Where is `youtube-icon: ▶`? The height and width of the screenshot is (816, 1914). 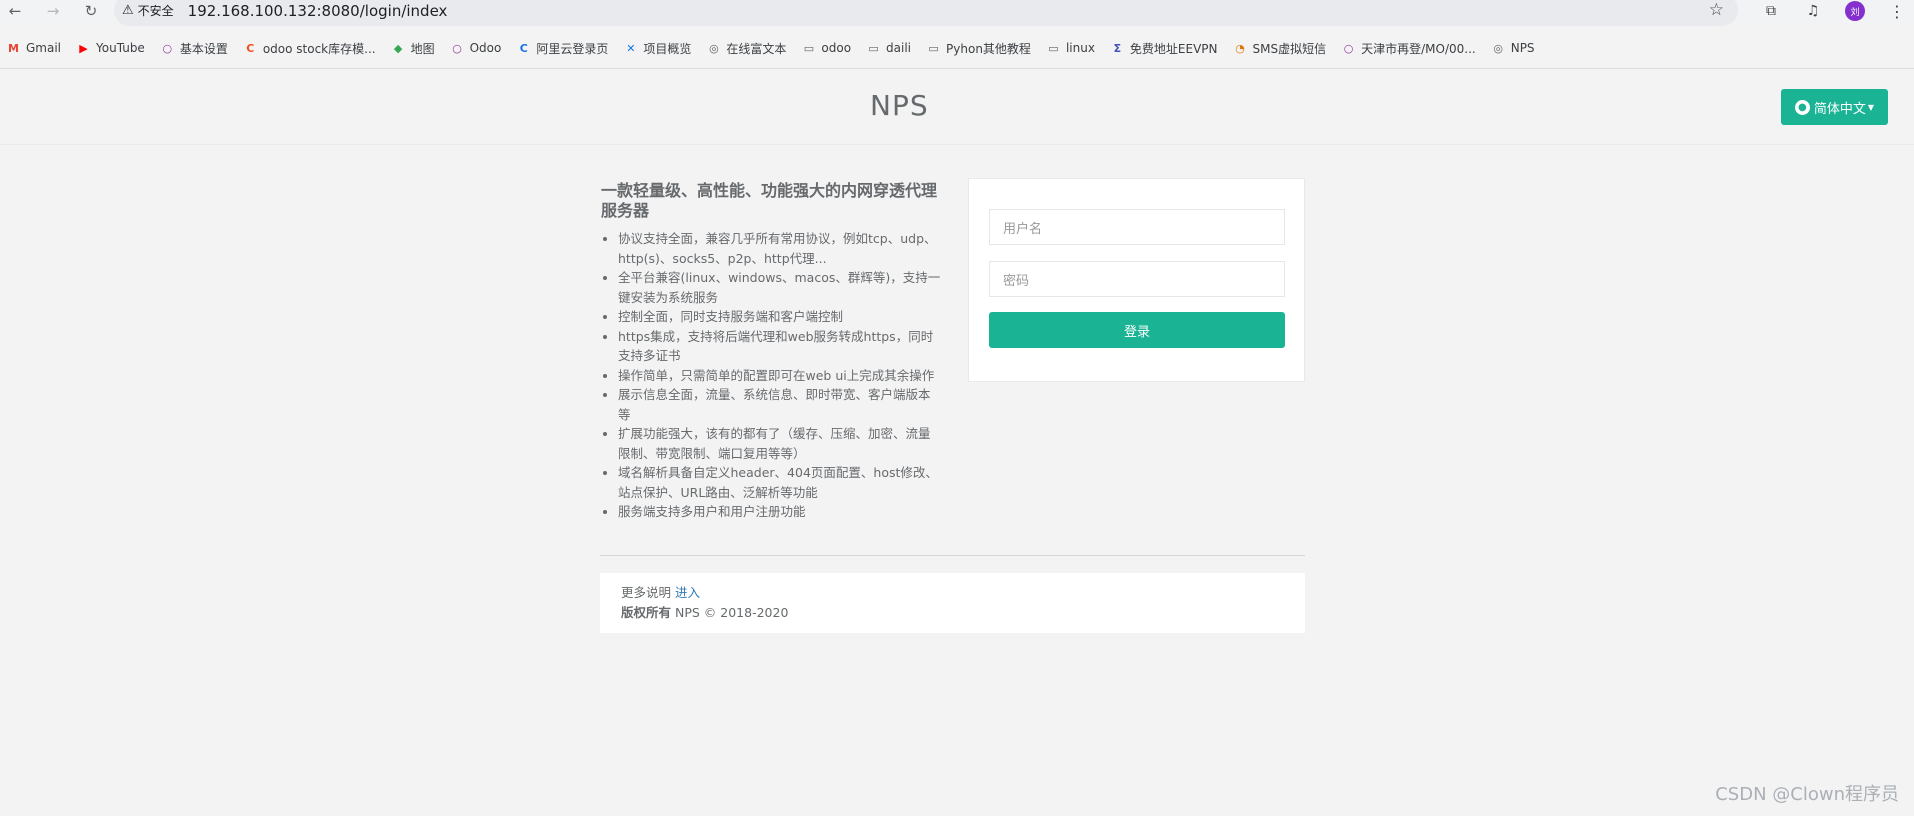 youtube-icon: ▶ is located at coordinates (83, 48).